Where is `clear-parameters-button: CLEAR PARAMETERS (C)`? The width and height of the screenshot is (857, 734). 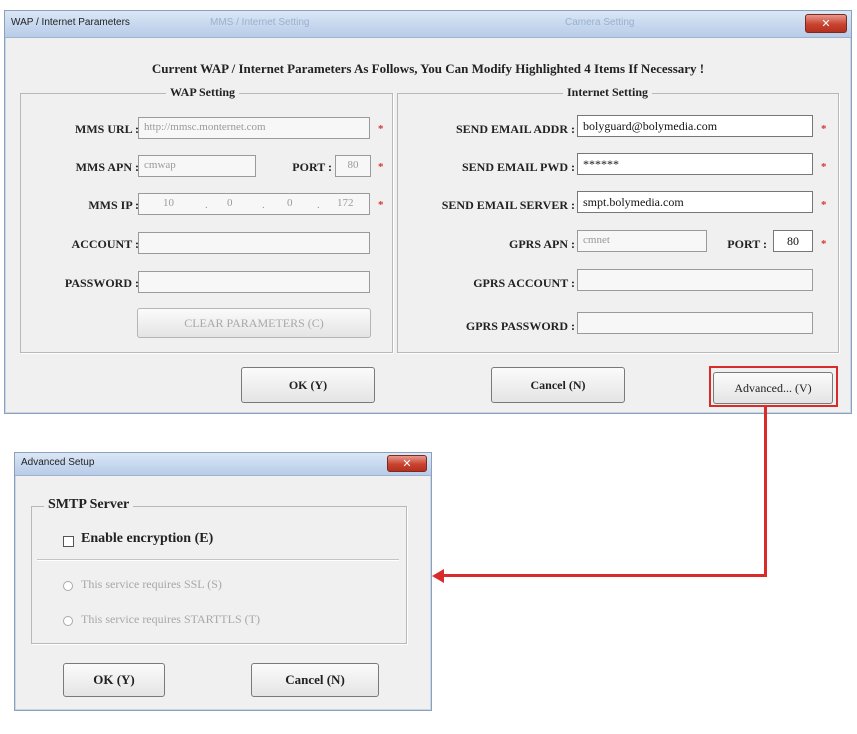 clear-parameters-button: CLEAR PARAMETERS (C) is located at coordinates (254, 323).